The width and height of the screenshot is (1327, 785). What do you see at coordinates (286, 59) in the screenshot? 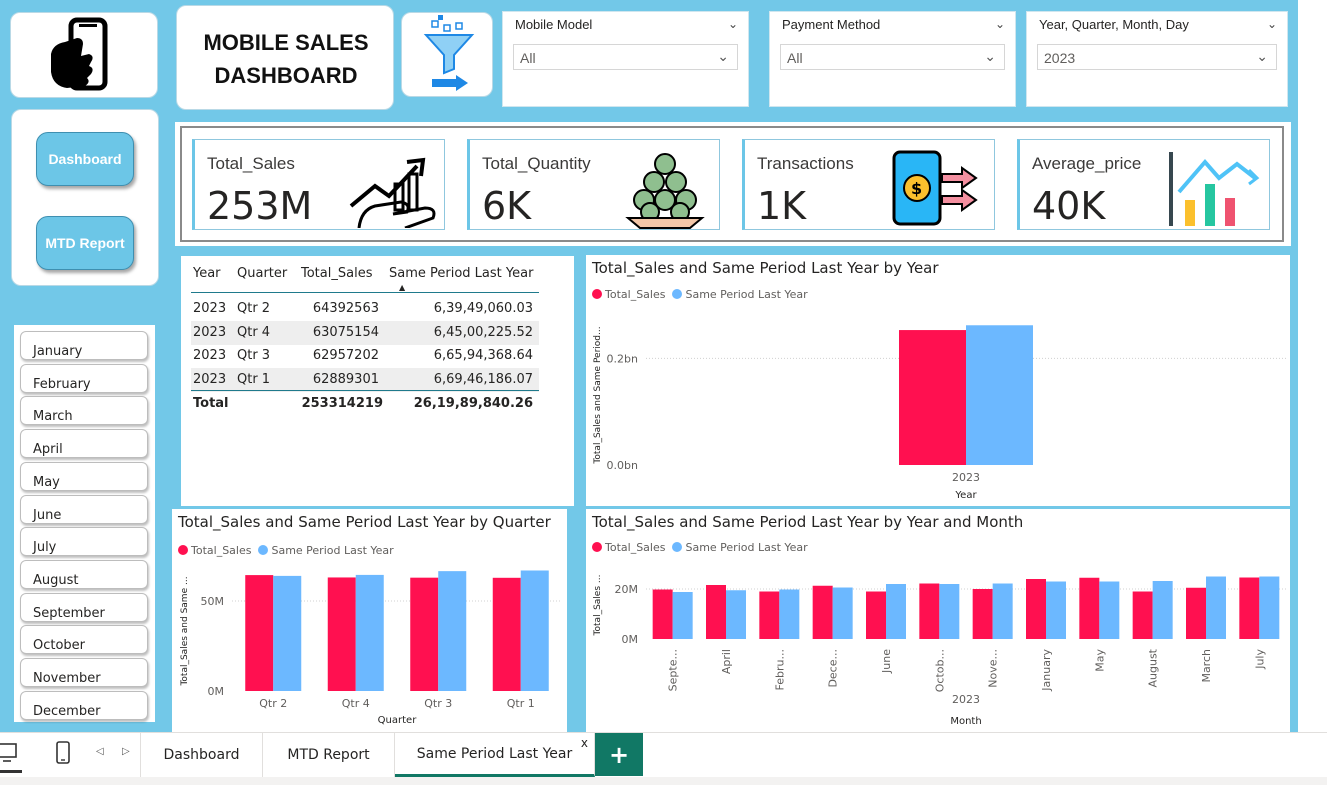
I see `dashboard-title: MOBILE SALES DASHBOARD` at bounding box center [286, 59].